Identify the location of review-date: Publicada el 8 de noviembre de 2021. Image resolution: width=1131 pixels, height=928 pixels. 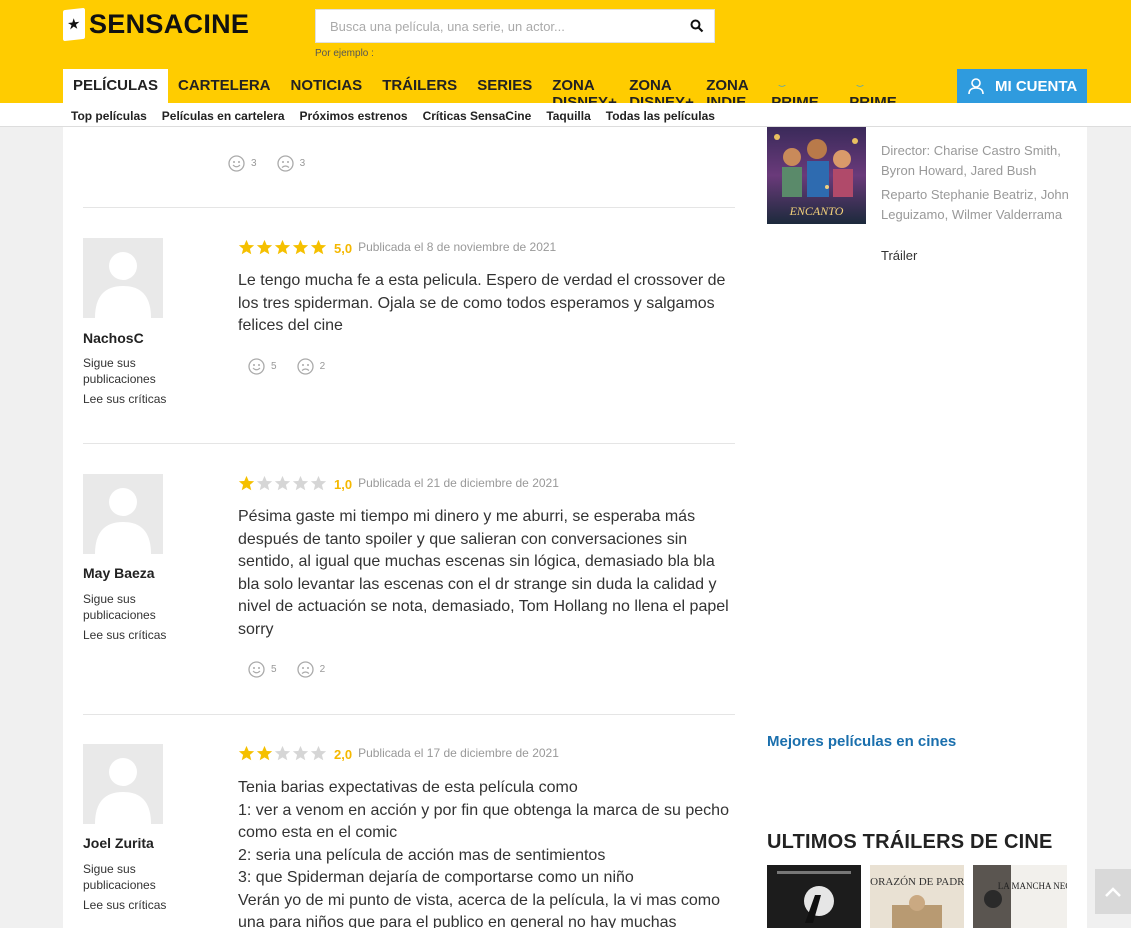
(457, 247).